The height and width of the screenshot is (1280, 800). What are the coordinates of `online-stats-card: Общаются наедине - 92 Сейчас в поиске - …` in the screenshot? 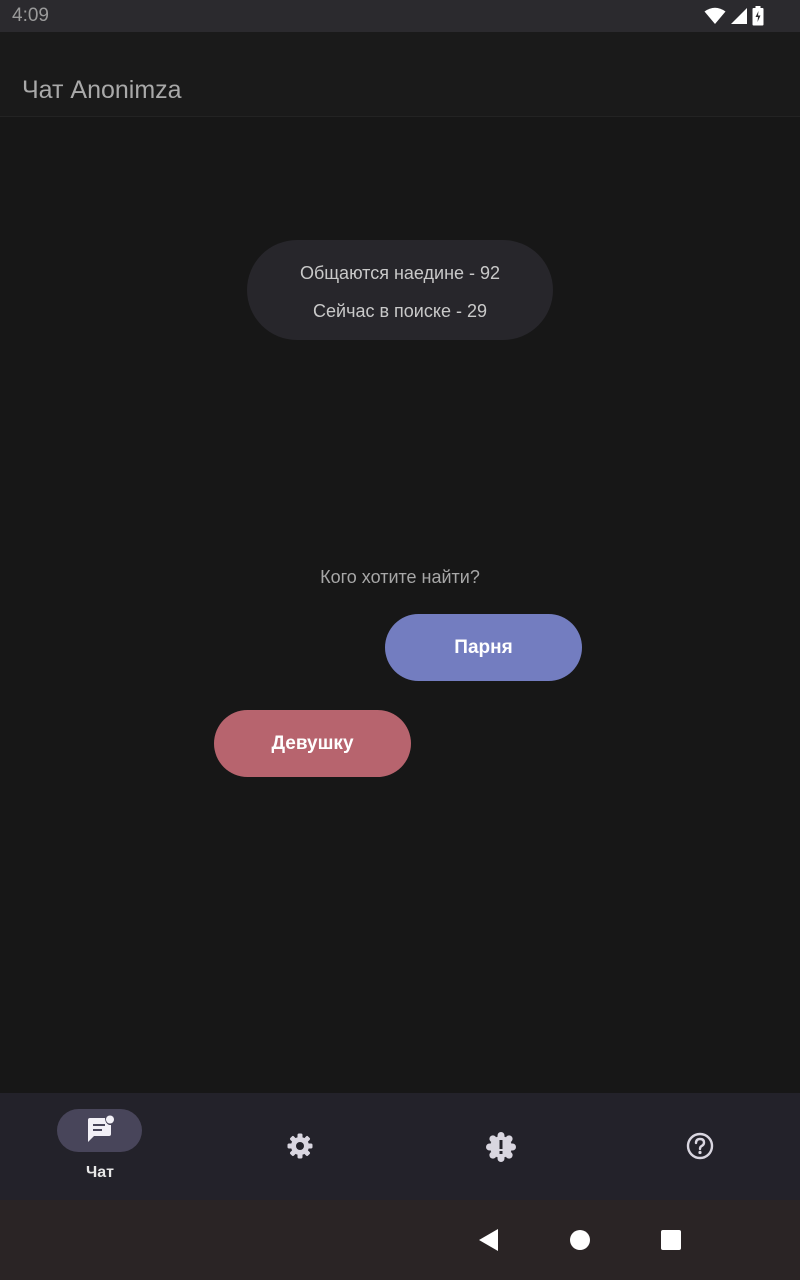 It's located at (400, 290).